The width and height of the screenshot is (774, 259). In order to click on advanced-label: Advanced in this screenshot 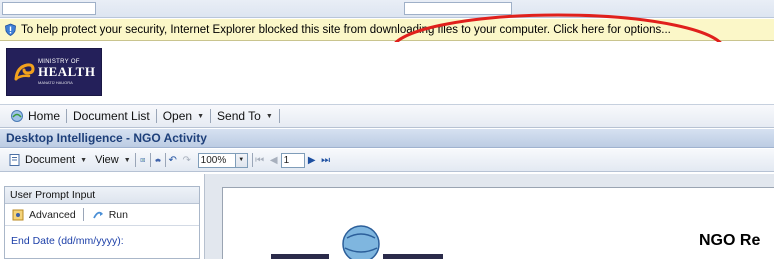, I will do `click(52, 214)`.